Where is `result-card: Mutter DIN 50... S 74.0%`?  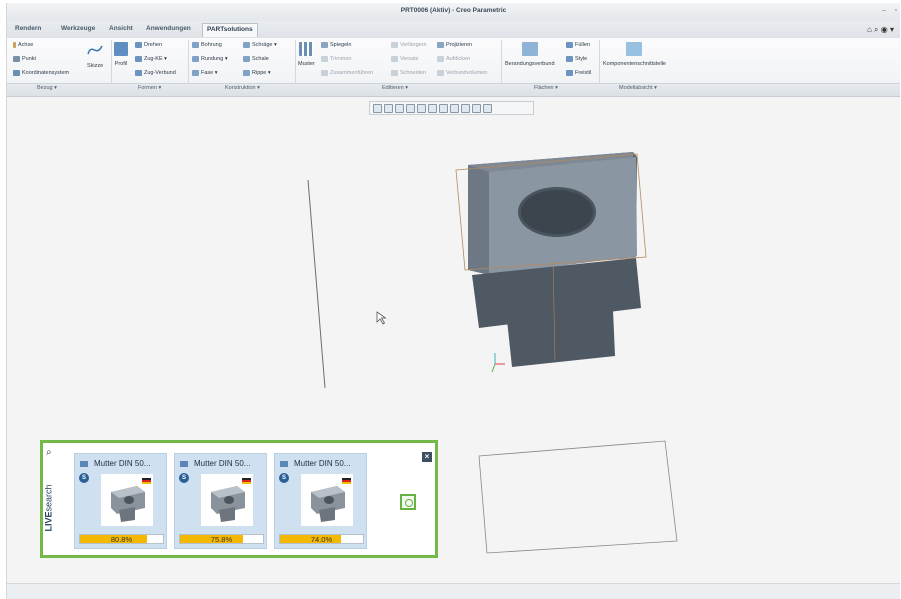
result-card: Mutter DIN 50... S 74.0% is located at coordinates (320, 501).